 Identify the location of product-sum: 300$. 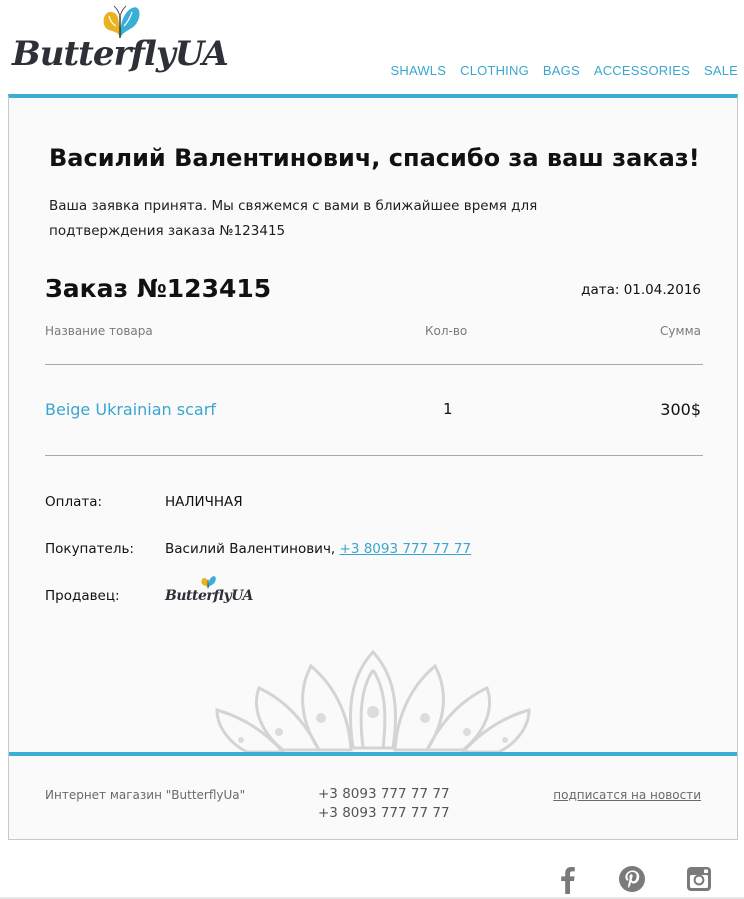
(680, 409).